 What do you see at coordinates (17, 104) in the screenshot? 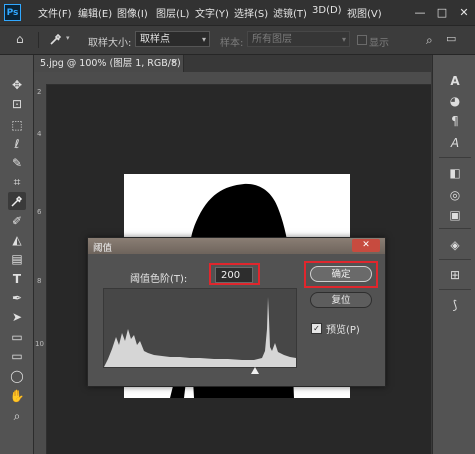
I see `artboard-icon: ⊡` at bounding box center [17, 104].